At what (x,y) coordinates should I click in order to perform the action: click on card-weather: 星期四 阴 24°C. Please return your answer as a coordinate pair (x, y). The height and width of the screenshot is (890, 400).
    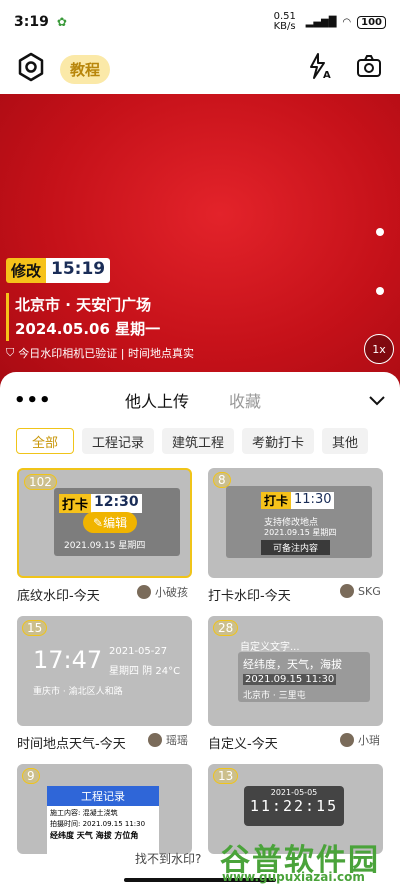
    Looking at the image, I should click on (145, 671).